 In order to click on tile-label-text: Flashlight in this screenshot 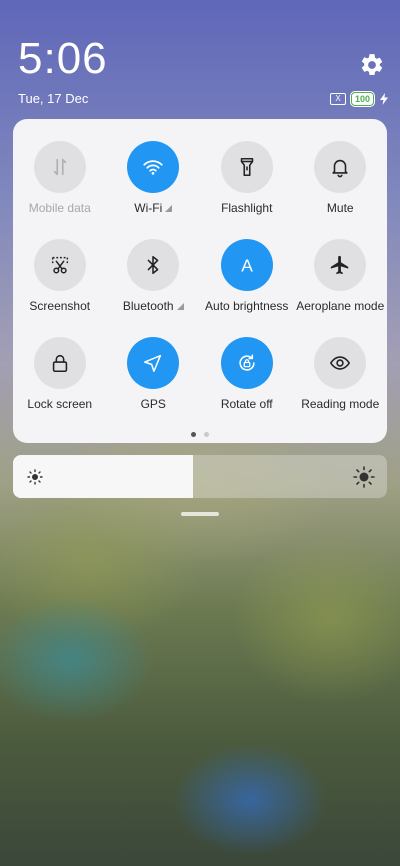, I will do `click(247, 208)`.